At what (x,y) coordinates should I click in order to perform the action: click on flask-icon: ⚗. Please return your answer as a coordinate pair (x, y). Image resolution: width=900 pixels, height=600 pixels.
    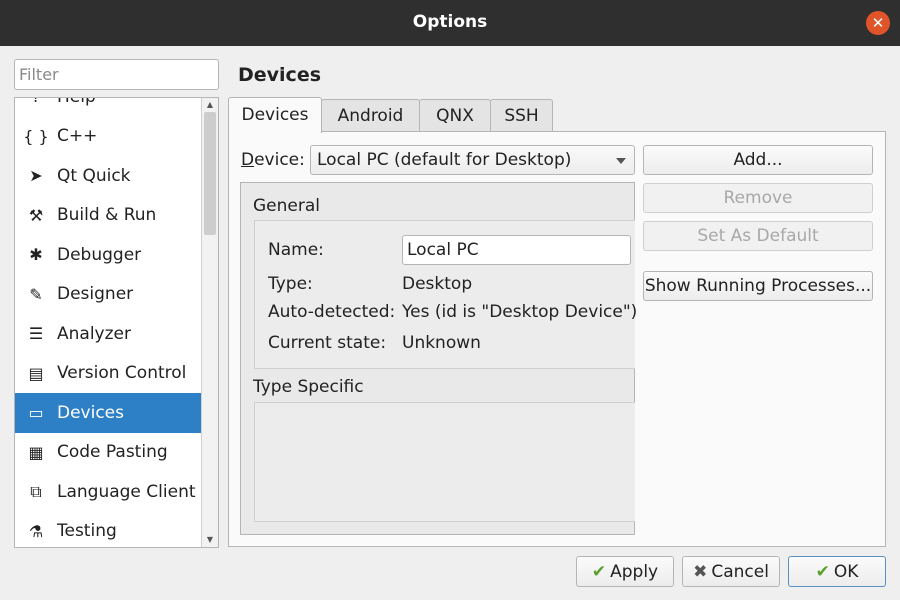
    Looking at the image, I should click on (36, 531).